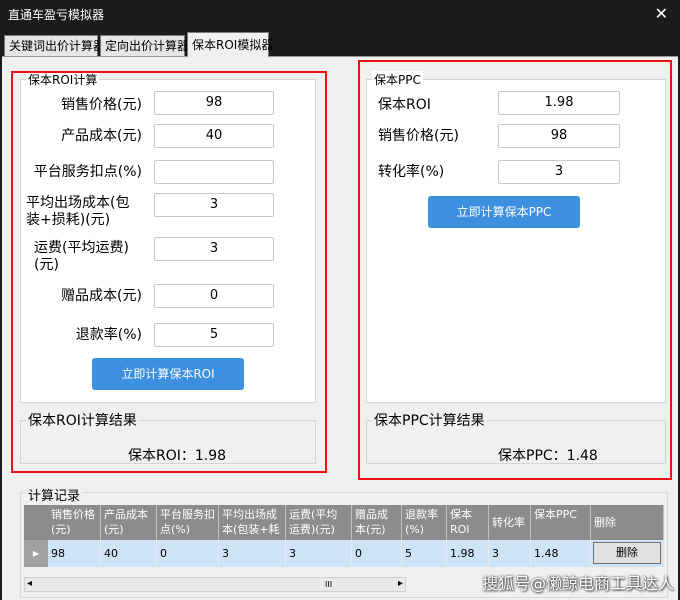 The width and height of the screenshot is (680, 600). What do you see at coordinates (56, 15) in the screenshot?
I see `window-title: 直通车盈亏模拟器` at bounding box center [56, 15].